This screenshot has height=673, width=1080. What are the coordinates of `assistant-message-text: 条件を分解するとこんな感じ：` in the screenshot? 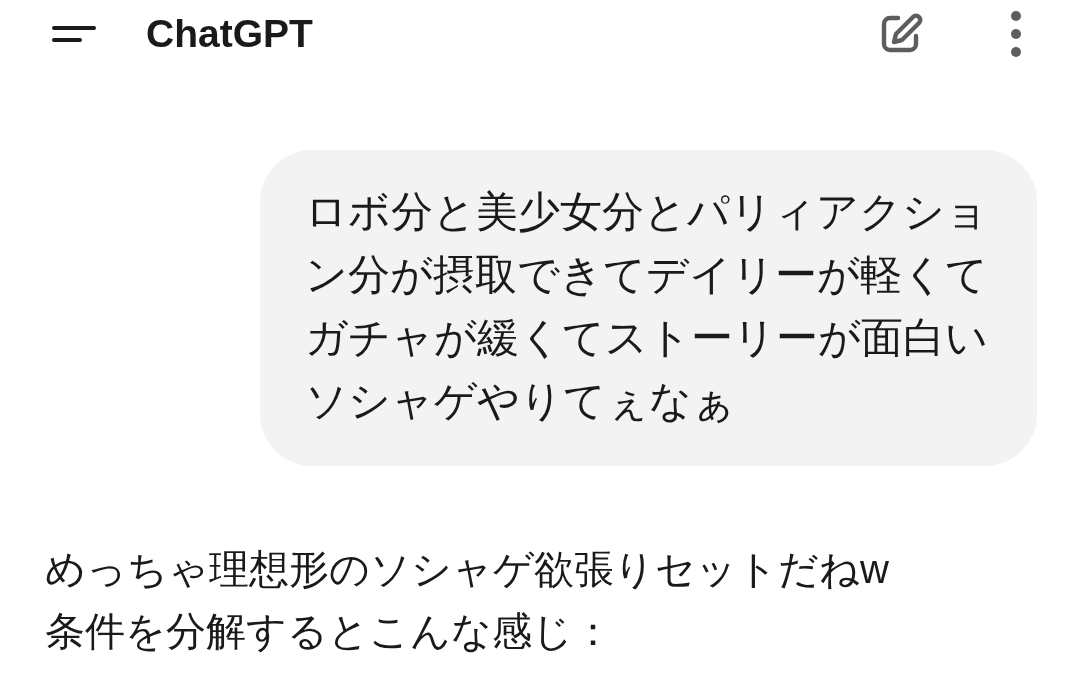 It's located at (329, 631).